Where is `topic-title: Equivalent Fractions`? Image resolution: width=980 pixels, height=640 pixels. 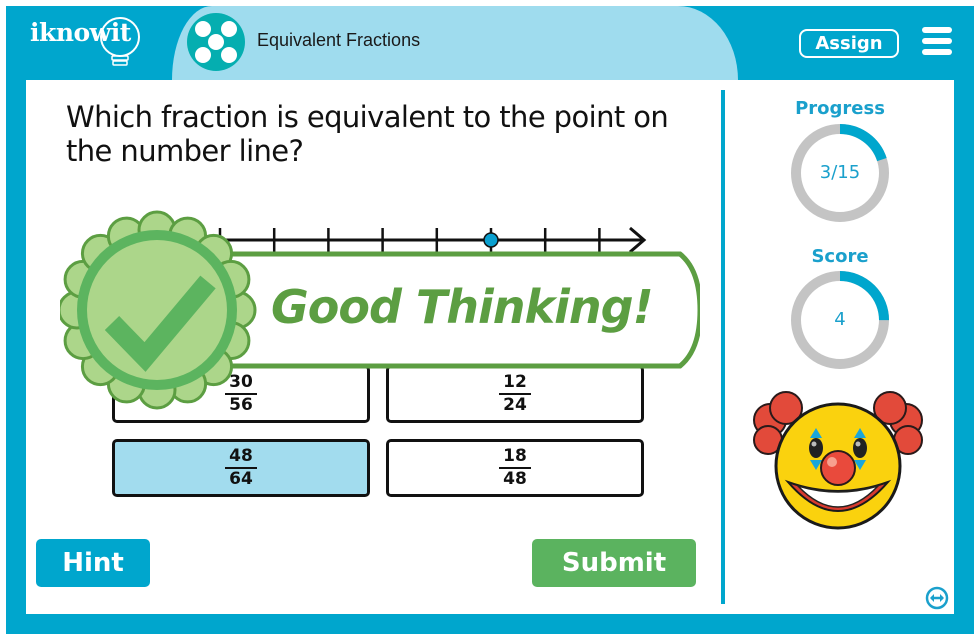 topic-title: Equivalent Fractions is located at coordinates (339, 40).